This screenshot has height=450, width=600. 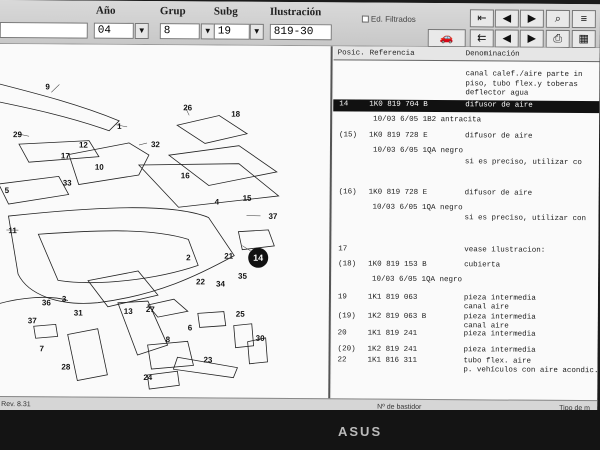 What do you see at coordinates (260, 338) in the screenshot?
I see `callout-label: 30` at bounding box center [260, 338].